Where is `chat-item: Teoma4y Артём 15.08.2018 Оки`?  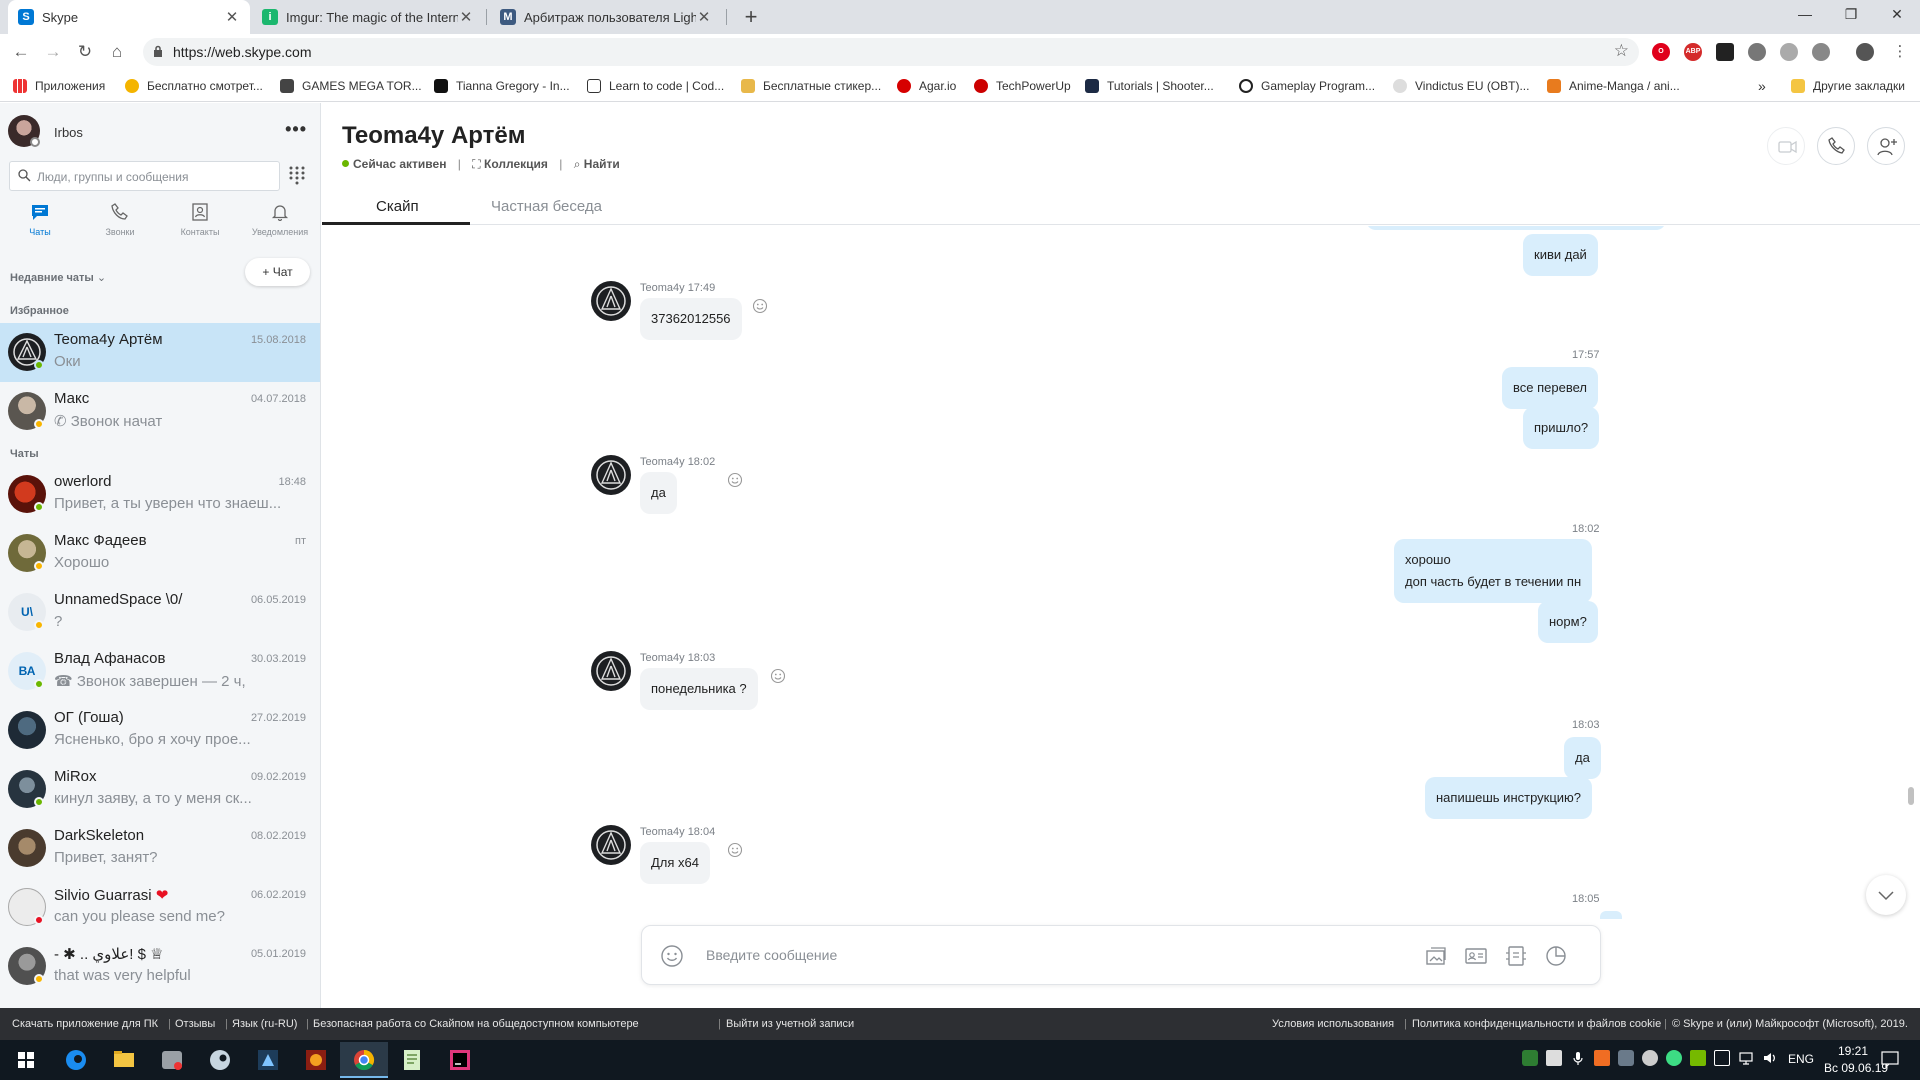
chat-item: Teoma4y Артём 15.08.2018 Оки is located at coordinates (160, 352).